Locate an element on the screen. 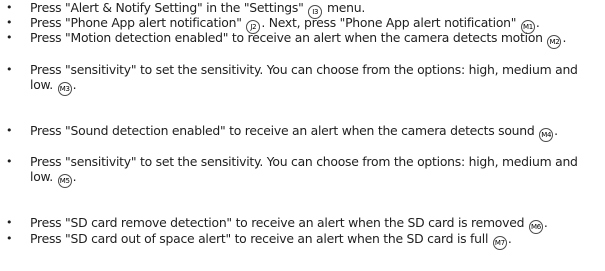  step-ref-badge: M5 is located at coordinates (64, 180).